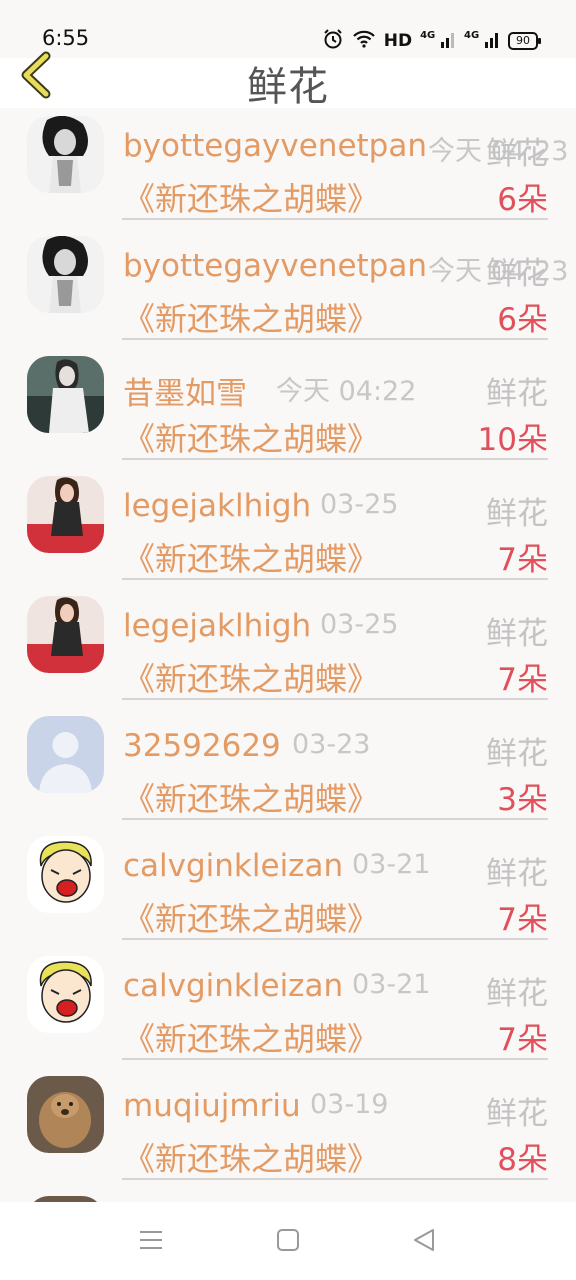  I want to click on list-item: muqiujmriu 03-19 鲜花 《新还珠之胡蝶》 8朵, so click(288, 1128).